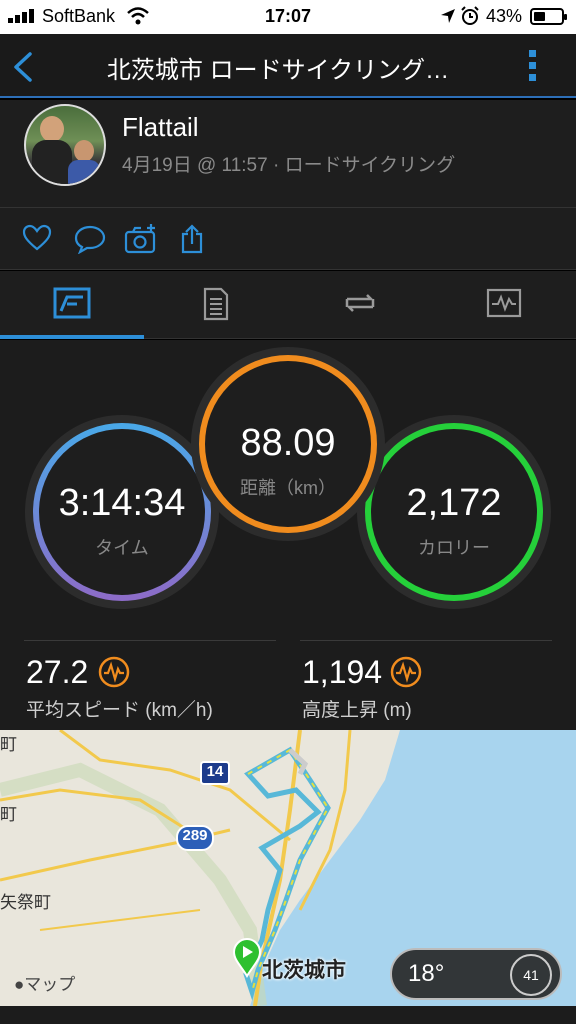 This screenshot has width=576, height=1024. What do you see at coordinates (448, 16) in the screenshot?
I see `location-arrow-icon` at bounding box center [448, 16].